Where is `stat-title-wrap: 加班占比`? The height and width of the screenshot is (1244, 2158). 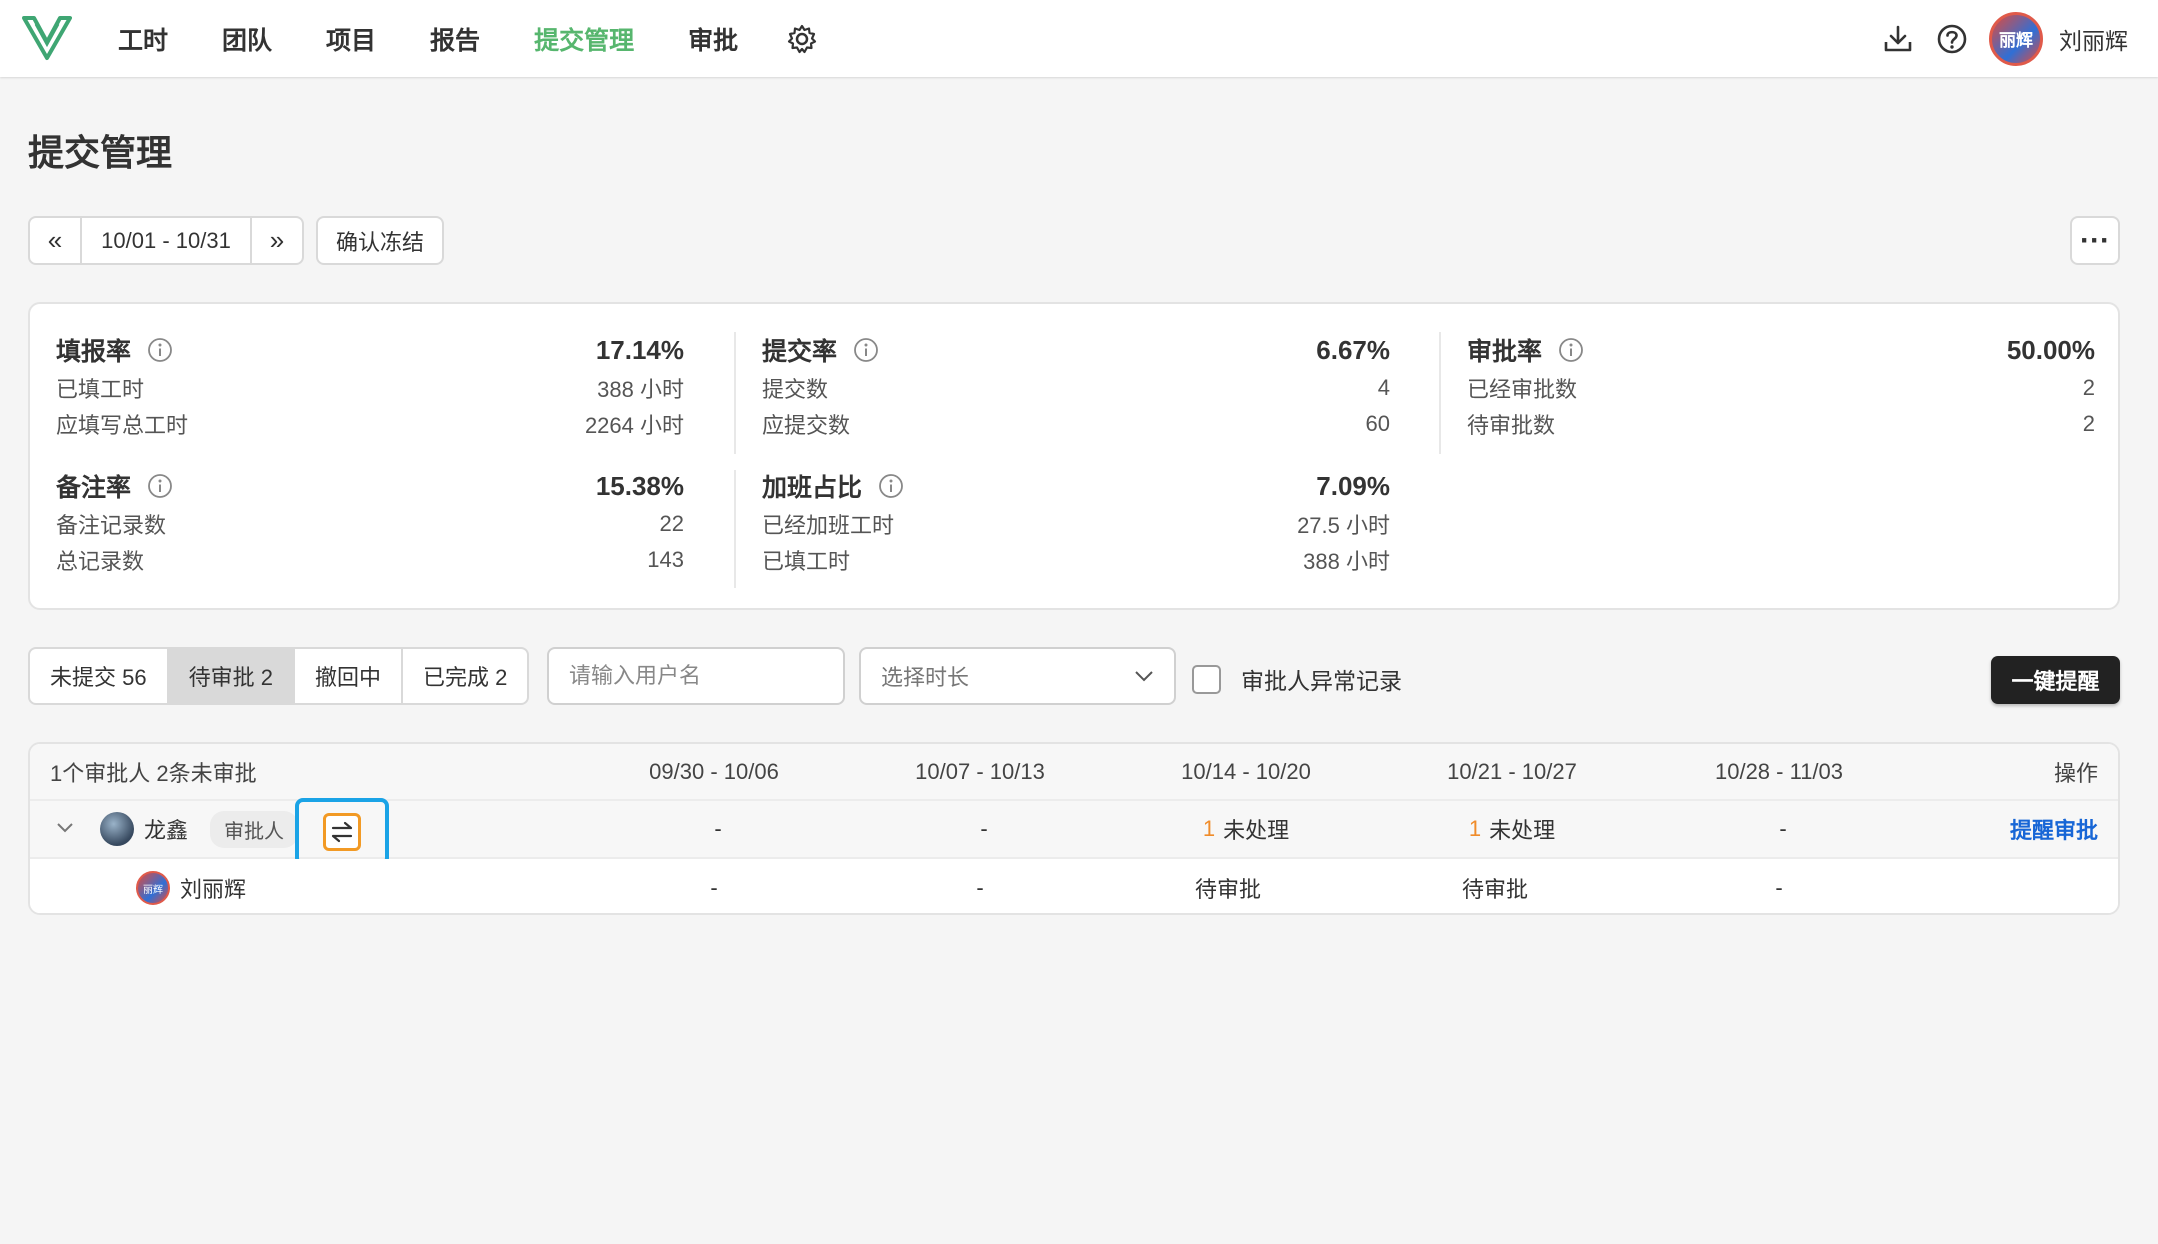 stat-title-wrap: 加班占比 is located at coordinates (833, 486).